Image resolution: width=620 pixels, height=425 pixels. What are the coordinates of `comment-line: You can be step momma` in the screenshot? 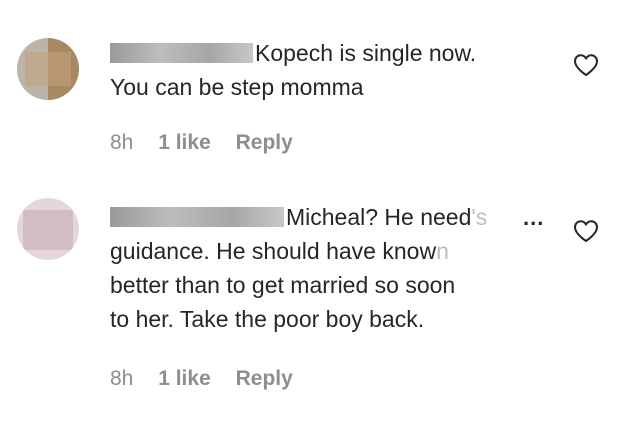 It's located at (237, 87).